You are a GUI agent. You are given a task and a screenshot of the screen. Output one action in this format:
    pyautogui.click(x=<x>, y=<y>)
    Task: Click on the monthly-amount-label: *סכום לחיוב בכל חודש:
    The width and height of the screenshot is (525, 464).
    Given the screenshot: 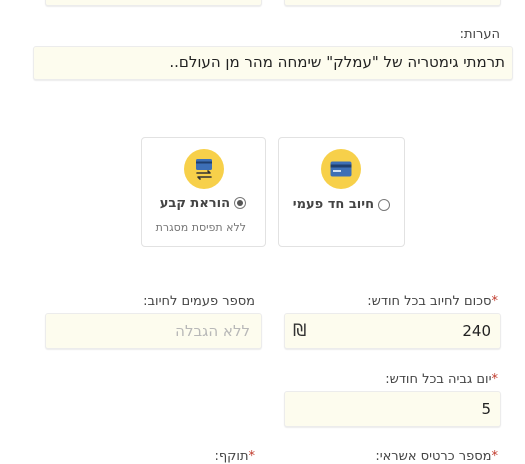 What is the action you would take?
    pyautogui.click(x=432, y=301)
    